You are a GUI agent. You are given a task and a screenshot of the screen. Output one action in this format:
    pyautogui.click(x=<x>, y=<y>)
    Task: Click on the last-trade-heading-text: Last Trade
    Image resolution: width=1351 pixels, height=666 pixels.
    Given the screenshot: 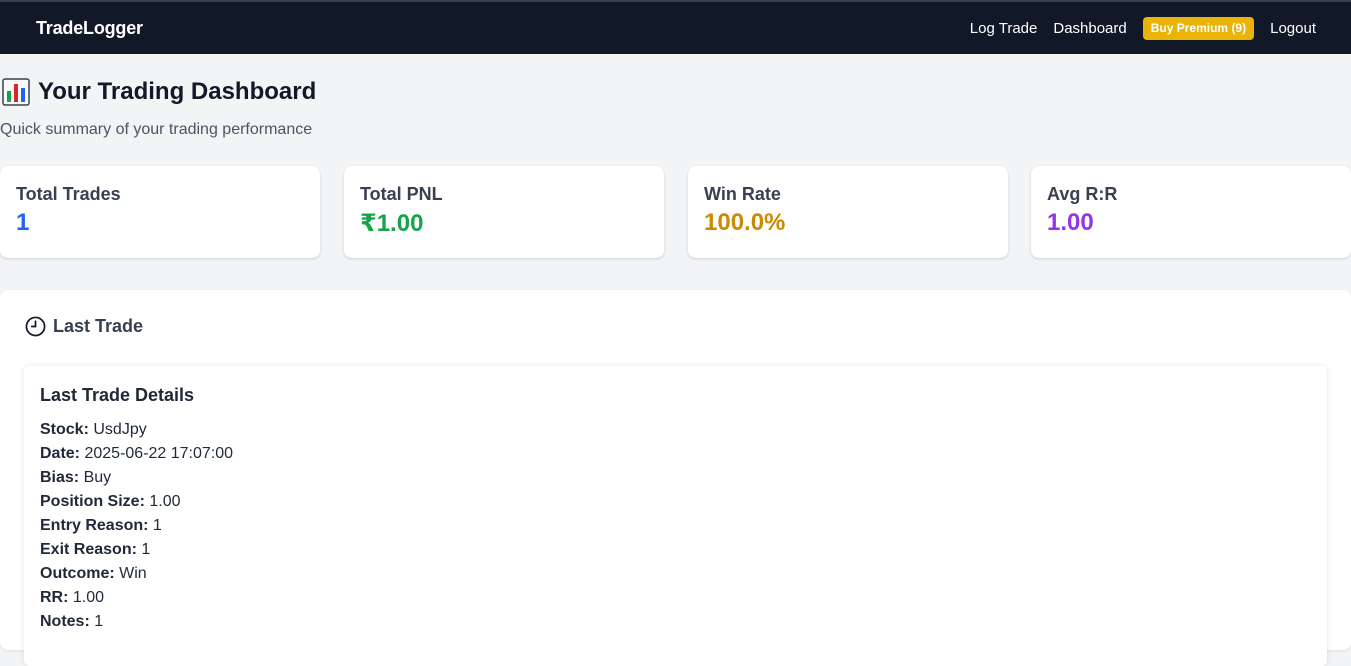 What is the action you would take?
    pyautogui.click(x=98, y=326)
    